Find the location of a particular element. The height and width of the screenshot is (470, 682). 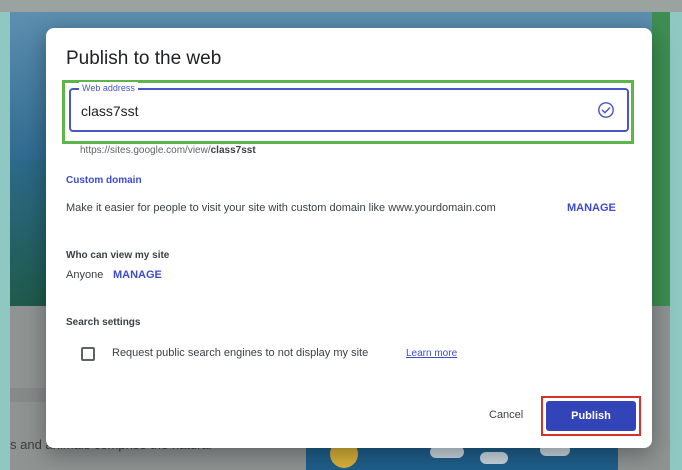

web-address-input: class7sst is located at coordinates (110, 111).